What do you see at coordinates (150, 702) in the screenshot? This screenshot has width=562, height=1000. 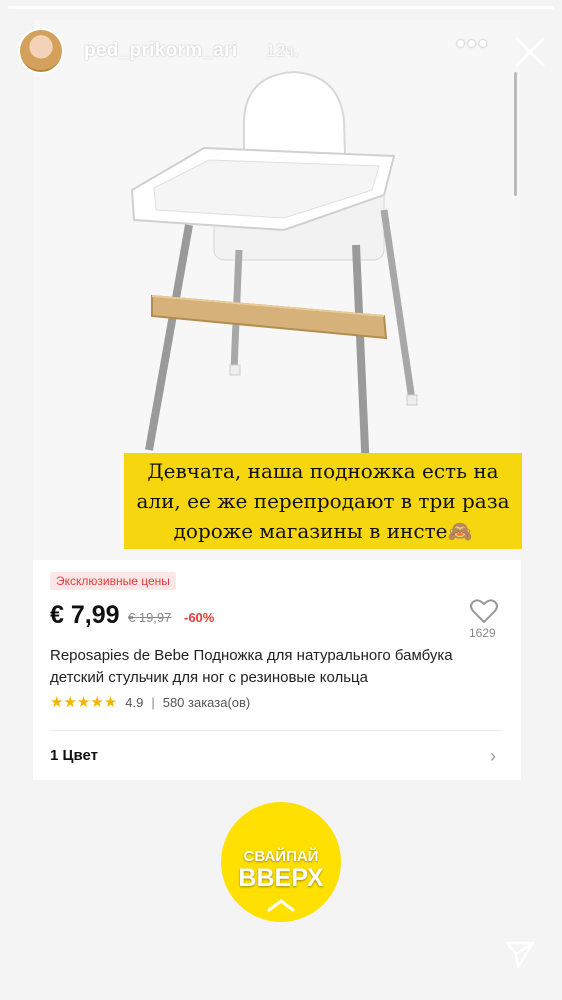 I see `rating-row: ★★★★★ 4.9 | 580 заказа(ов)` at bounding box center [150, 702].